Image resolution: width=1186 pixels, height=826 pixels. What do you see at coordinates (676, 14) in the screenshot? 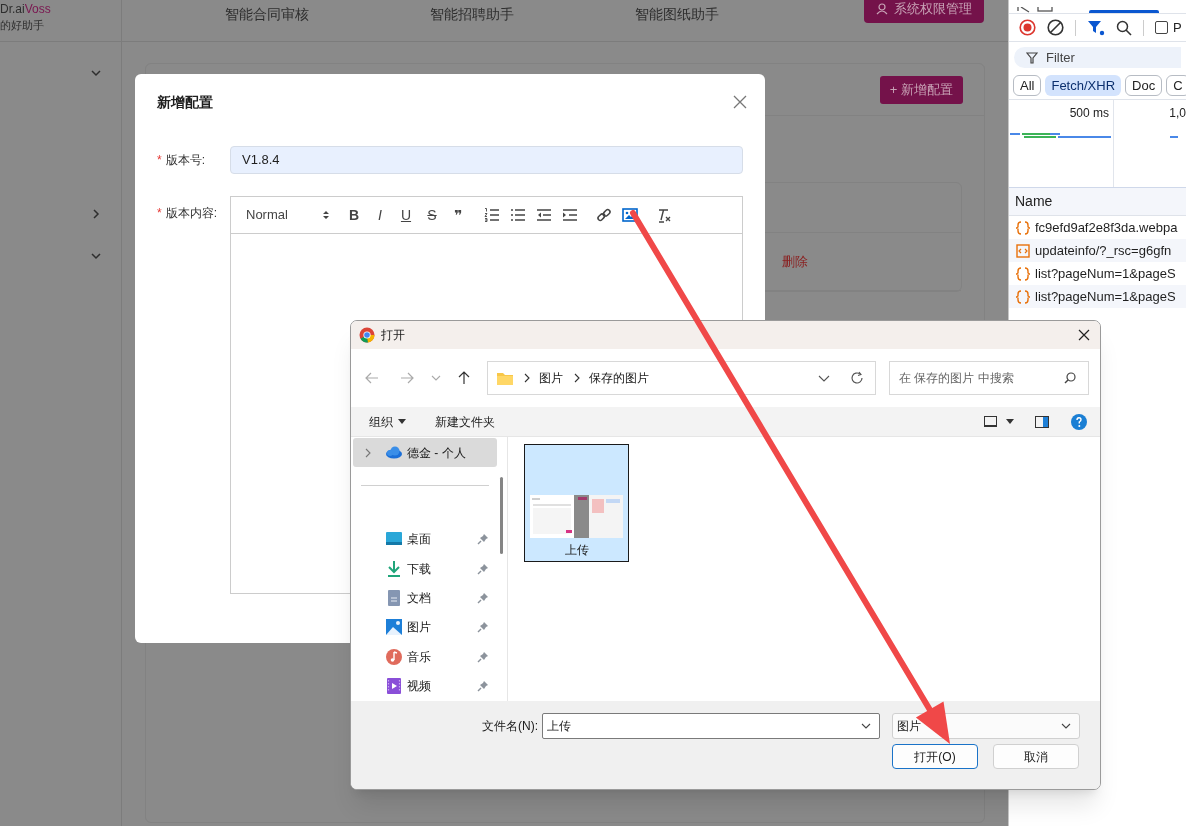
I see `nav-link: 智能图纸助手` at bounding box center [676, 14].